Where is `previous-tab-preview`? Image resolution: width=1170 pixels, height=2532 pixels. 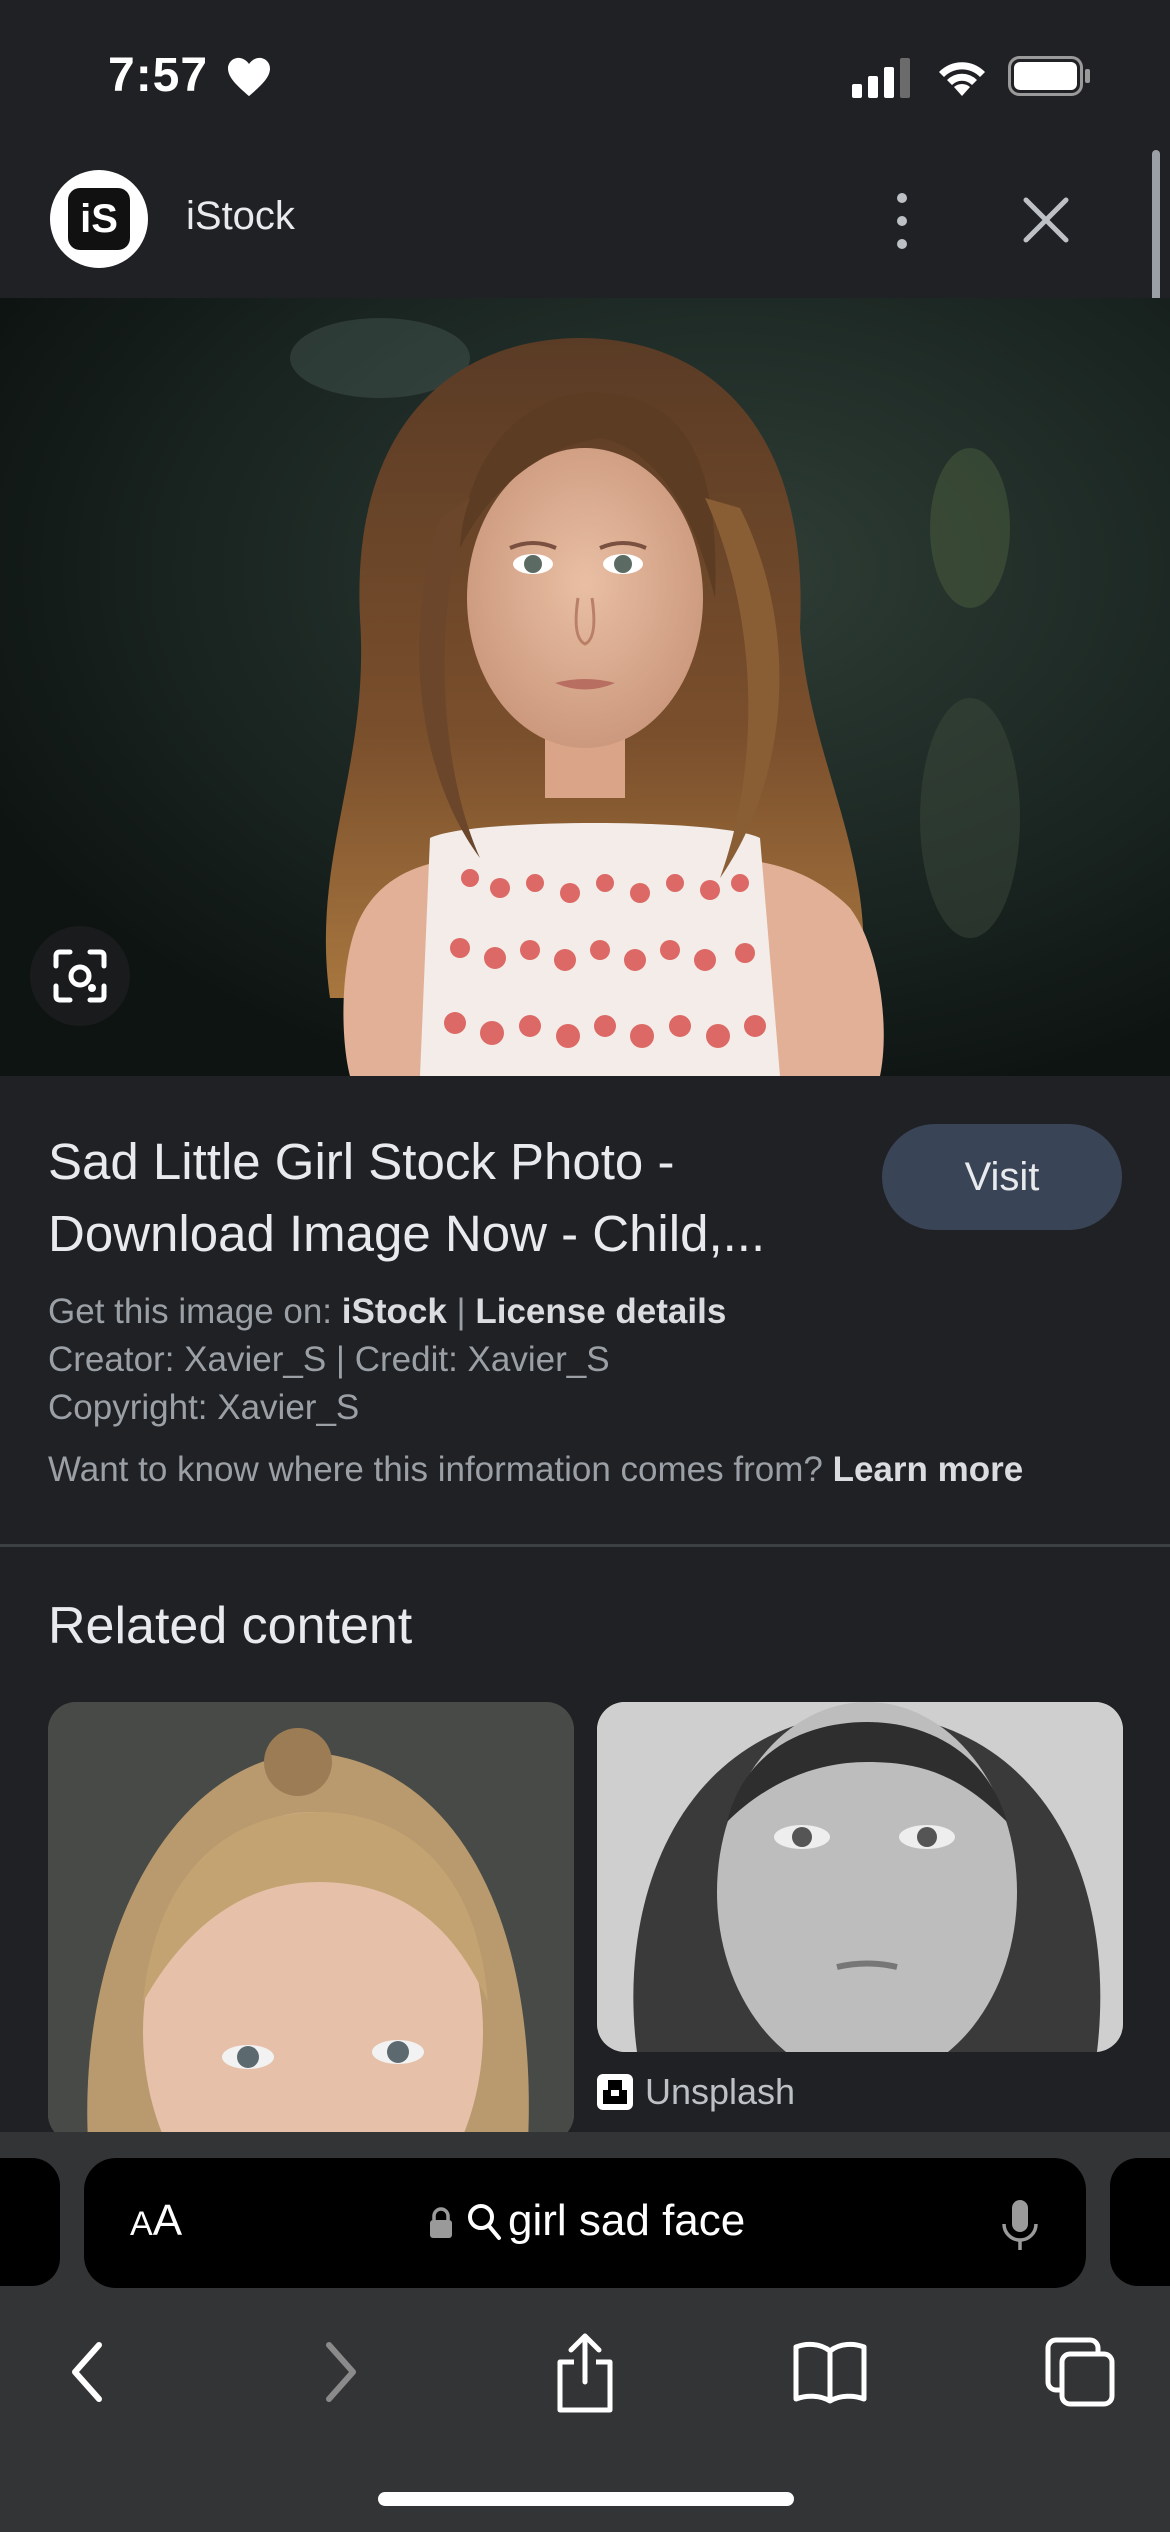 previous-tab-preview is located at coordinates (30, 2222).